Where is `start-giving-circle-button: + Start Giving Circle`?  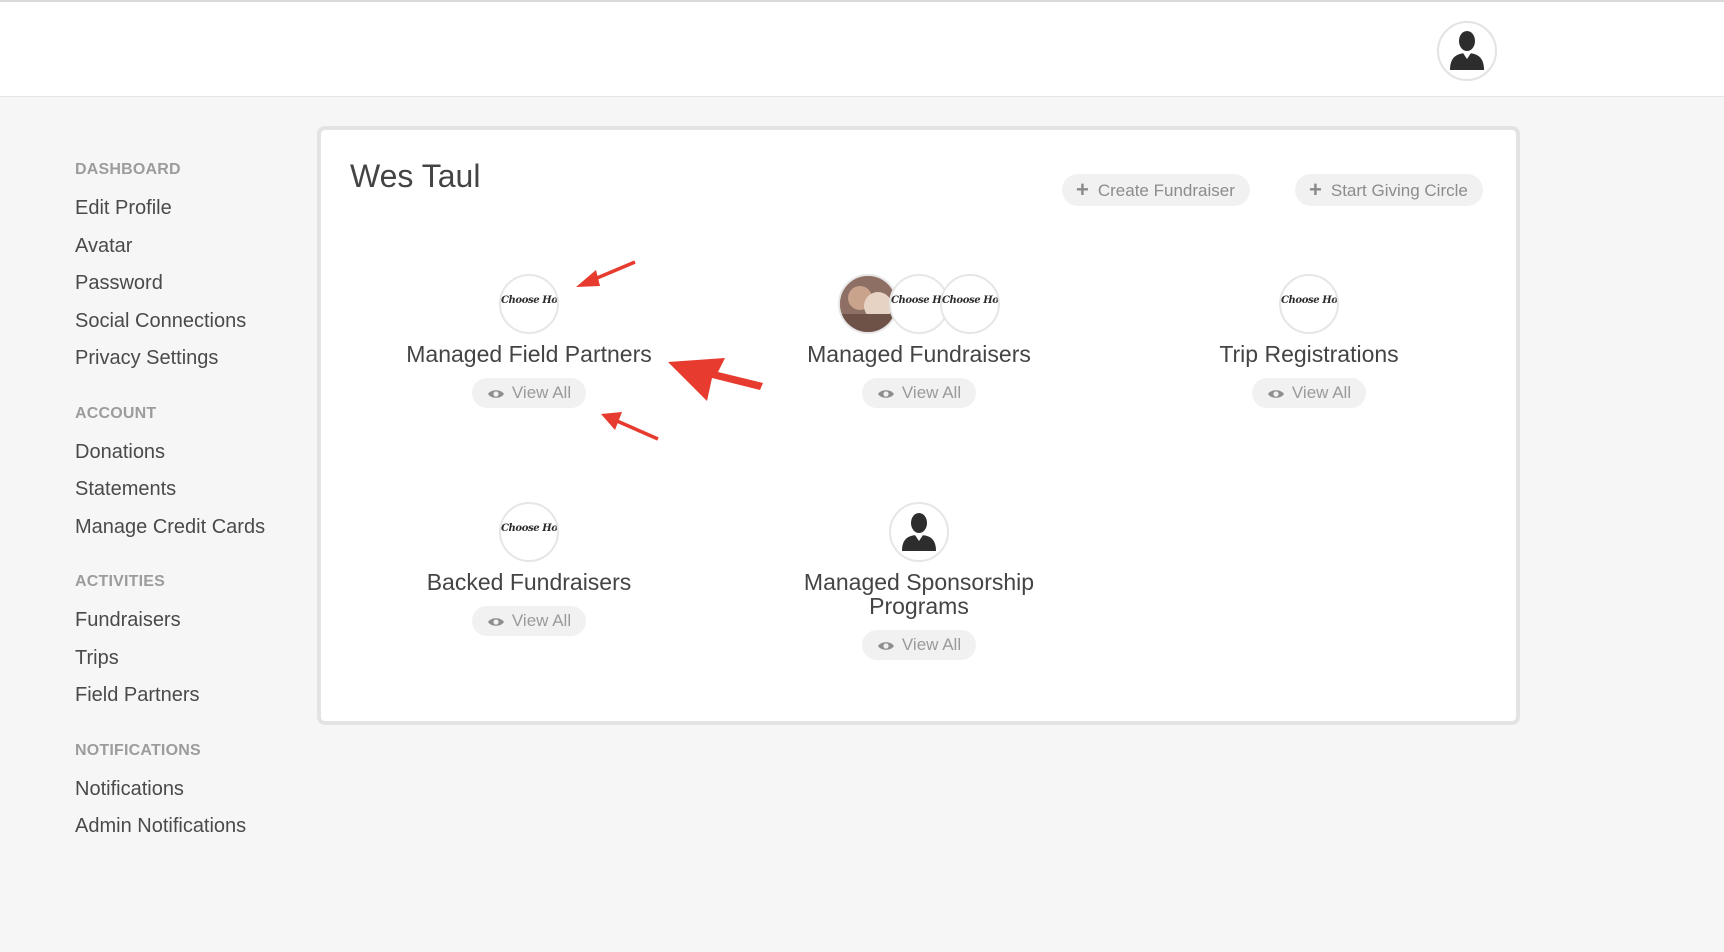
start-giving-circle-button: + Start Giving Circle is located at coordinates (1389, 190).